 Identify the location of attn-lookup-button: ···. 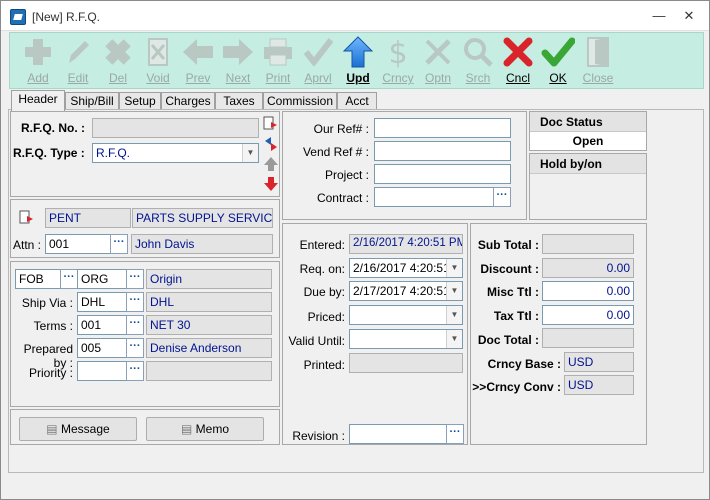
(119, 244).